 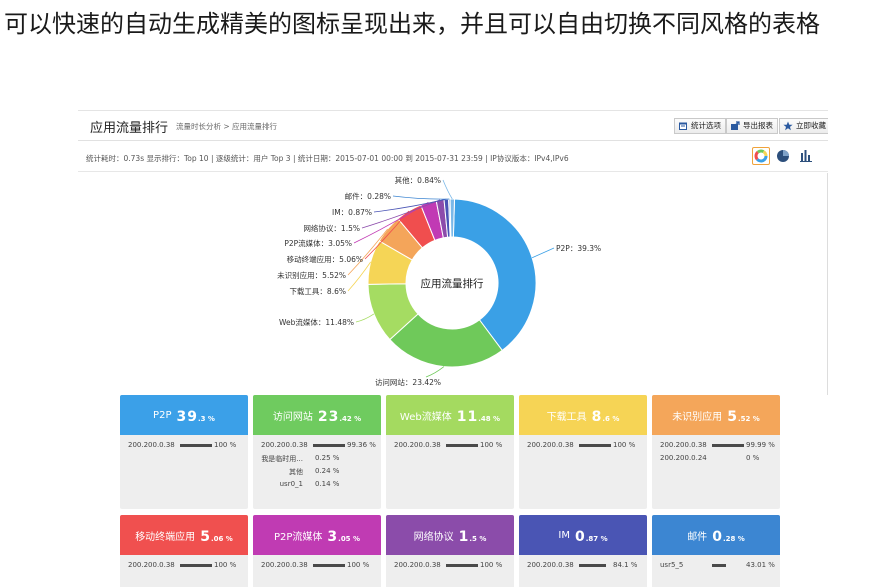 I want to click on slice-p2p-media-label: P2P流媒体：3.05%, so click(x=318, y=243).